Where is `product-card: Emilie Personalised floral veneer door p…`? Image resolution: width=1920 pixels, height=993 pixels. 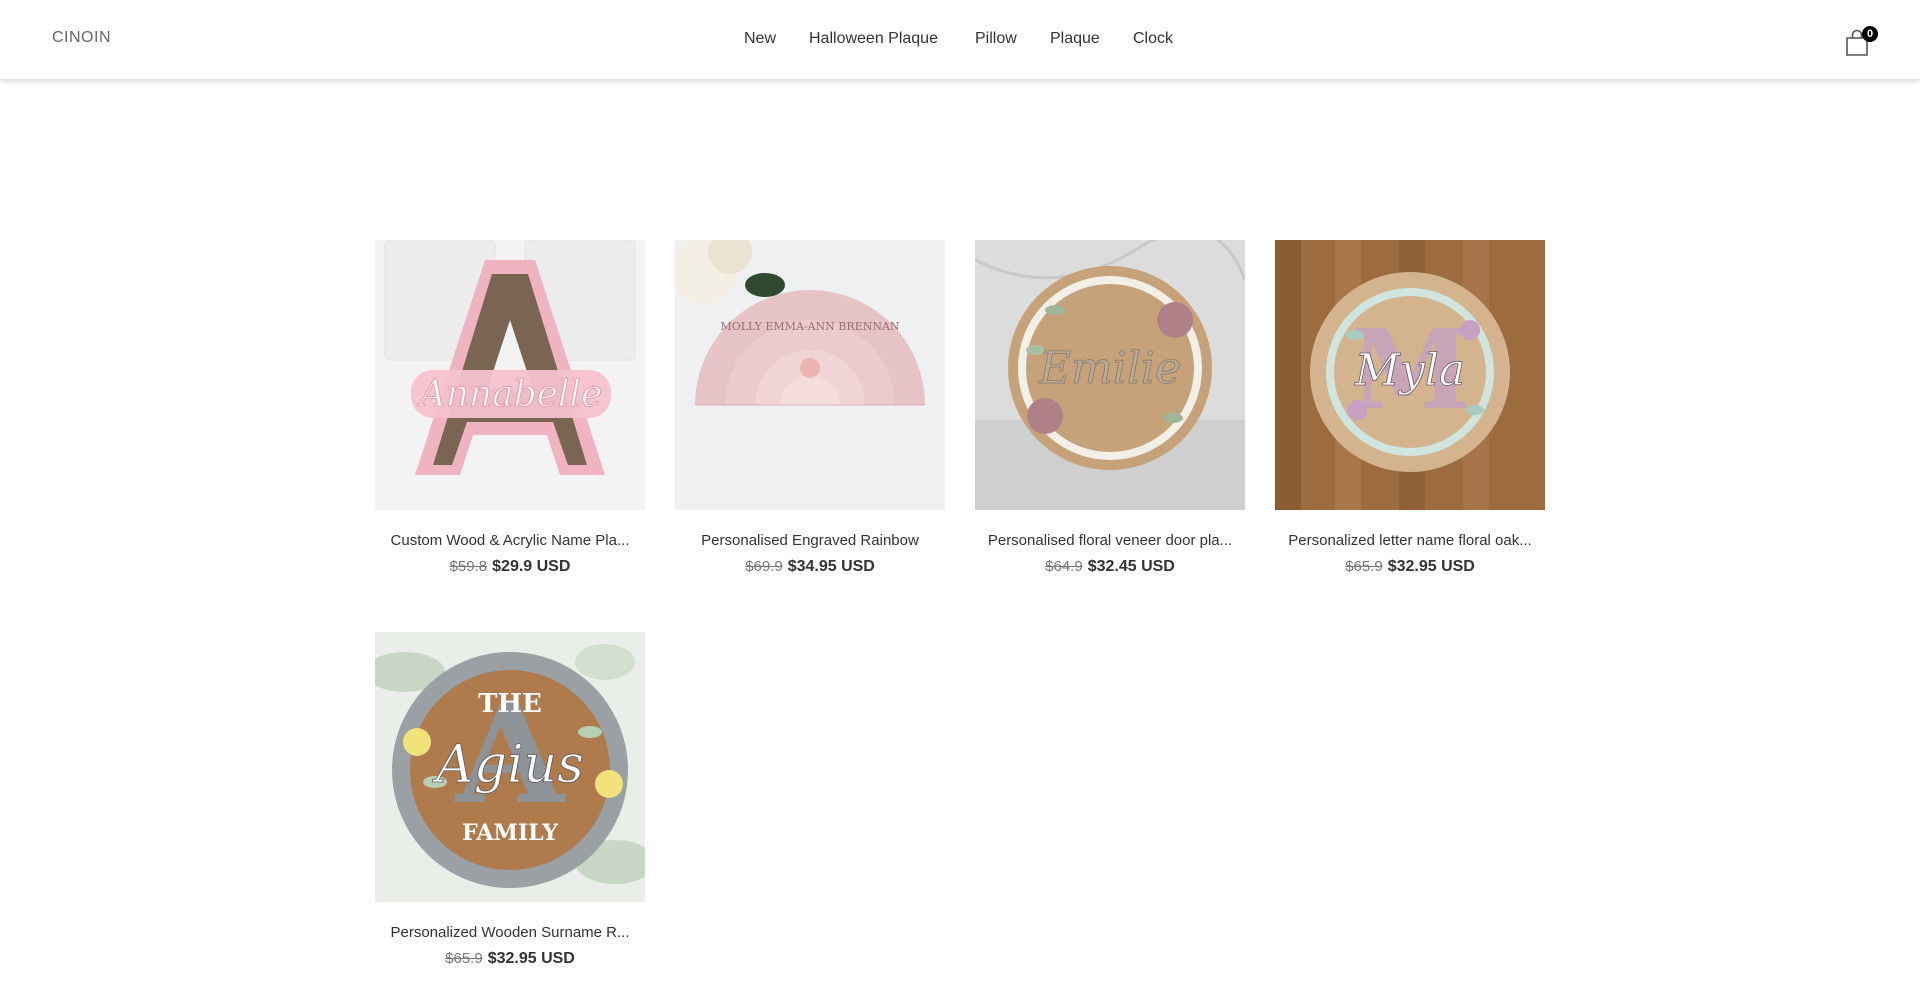 product-card: Emilie Personalised floral veneer door p… is located at coordinates (1110, 408).